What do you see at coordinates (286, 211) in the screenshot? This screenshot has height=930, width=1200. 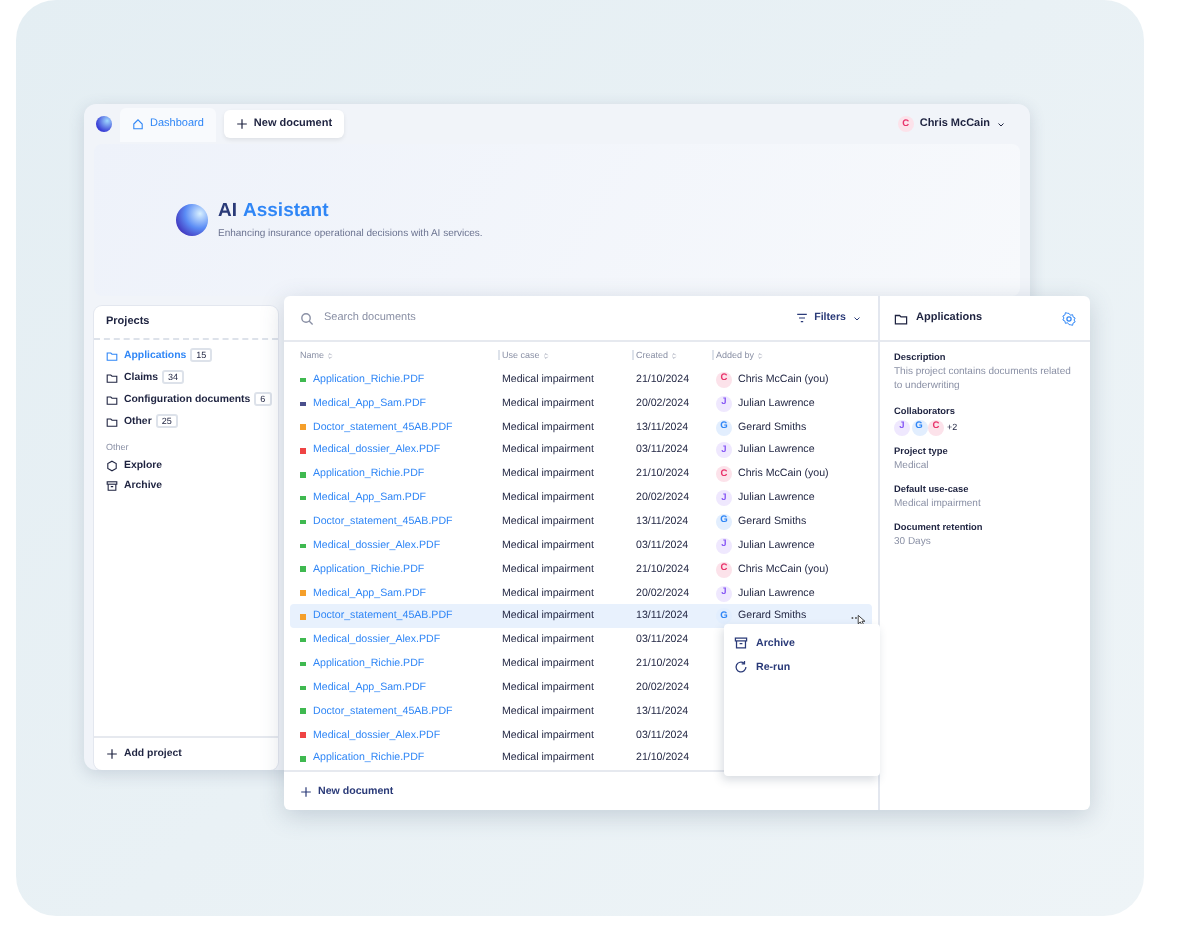 I see `hero-title: Assistant` at bounding box center [286, 211].